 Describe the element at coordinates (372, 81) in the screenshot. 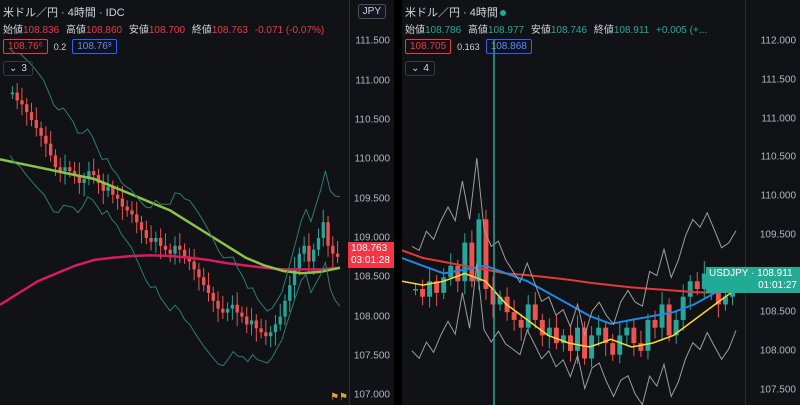

I see `axis-tick-label: 111.000` at that location.